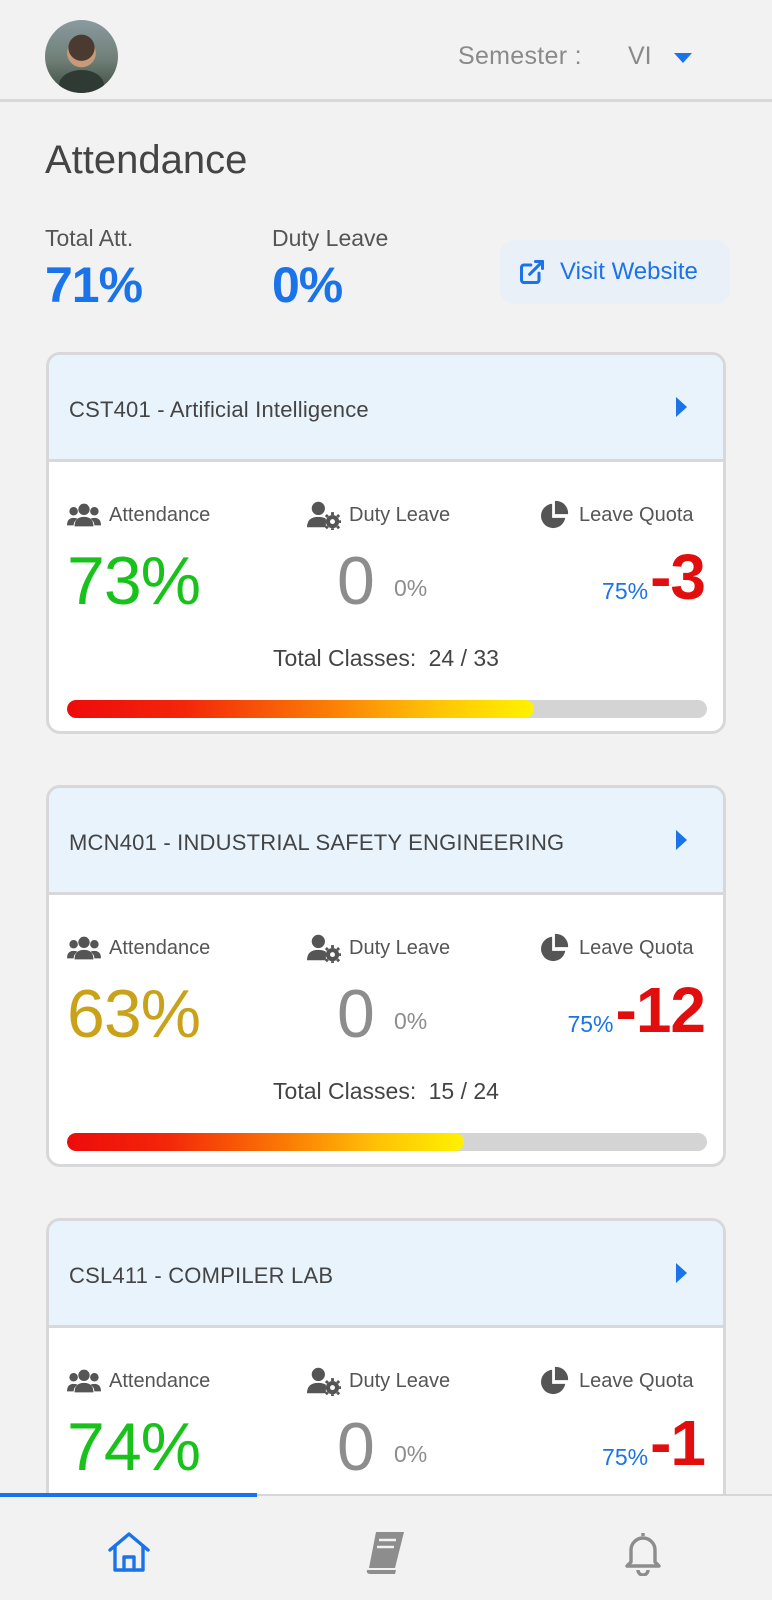  I want to click on semester-label: Semester :, so click(520, 56).